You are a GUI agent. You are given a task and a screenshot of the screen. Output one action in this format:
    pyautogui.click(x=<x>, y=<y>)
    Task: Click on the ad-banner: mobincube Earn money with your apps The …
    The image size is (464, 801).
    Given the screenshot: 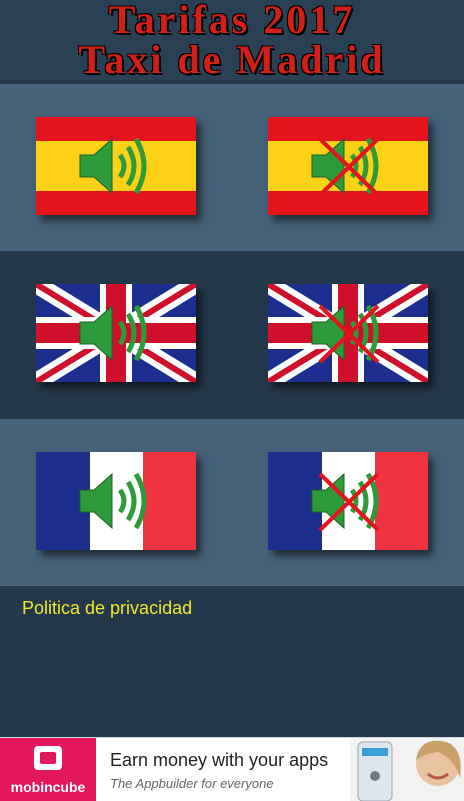 What is the action you would take?
    pyautogui.click(x=232, y=769)
    